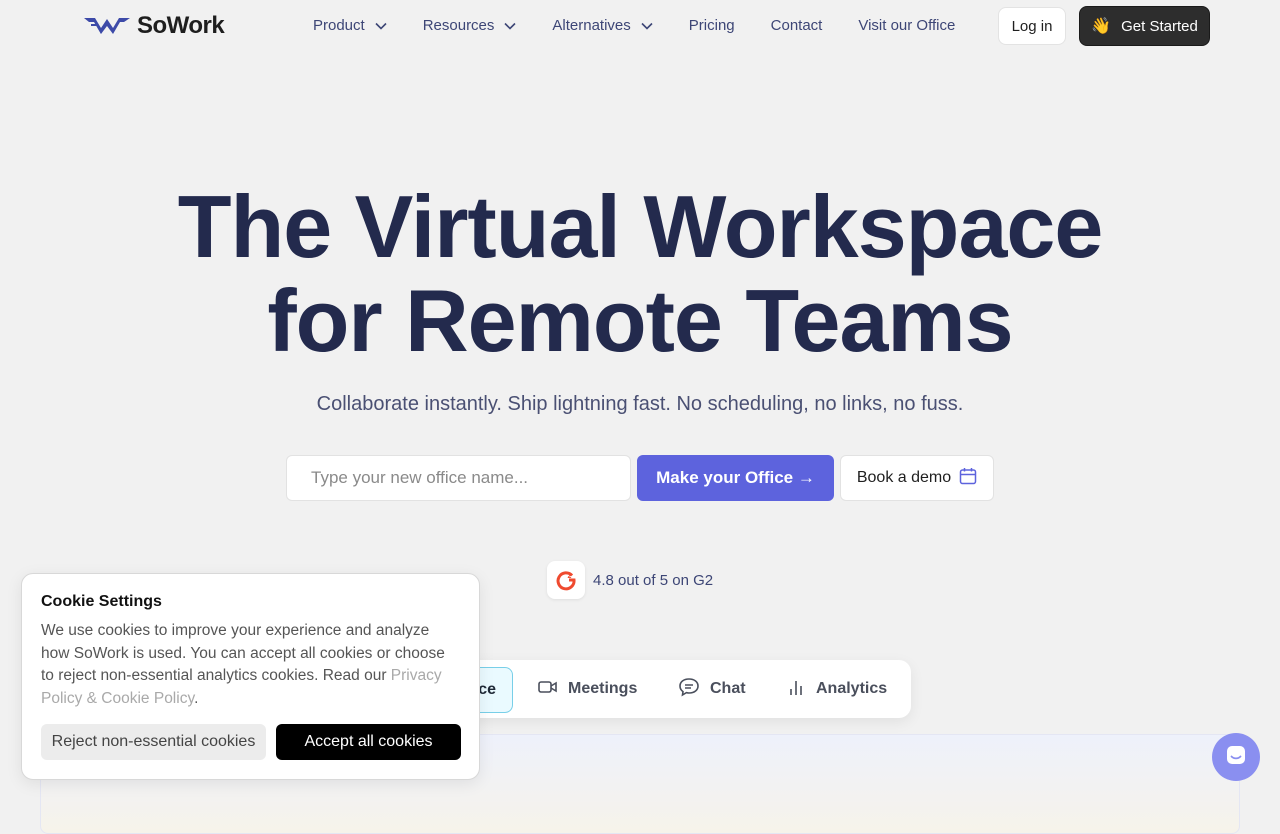 This screenshot has width=1280, height=834. What do you see at coordinates (153, 742) in the screenshot?
I see `reject-cookies-button: Reject non-essential cookies` at bounding box center [153, 742].